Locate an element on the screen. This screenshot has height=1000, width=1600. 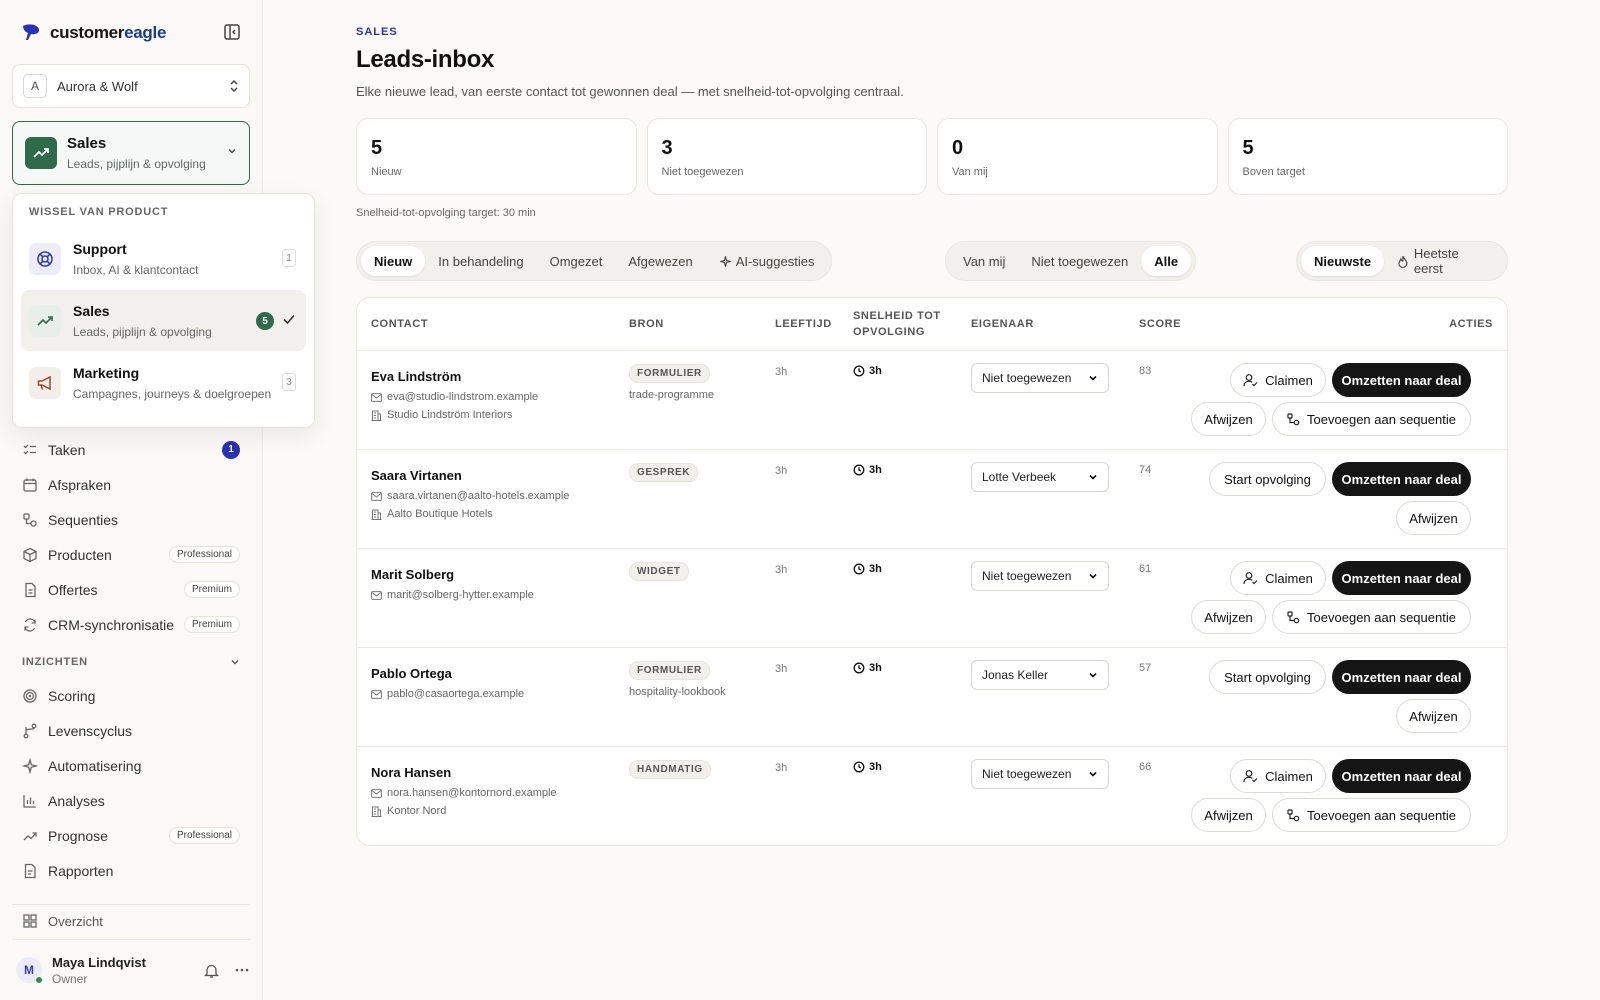
lifebuoy-icon is located at coordinates (45, 258).